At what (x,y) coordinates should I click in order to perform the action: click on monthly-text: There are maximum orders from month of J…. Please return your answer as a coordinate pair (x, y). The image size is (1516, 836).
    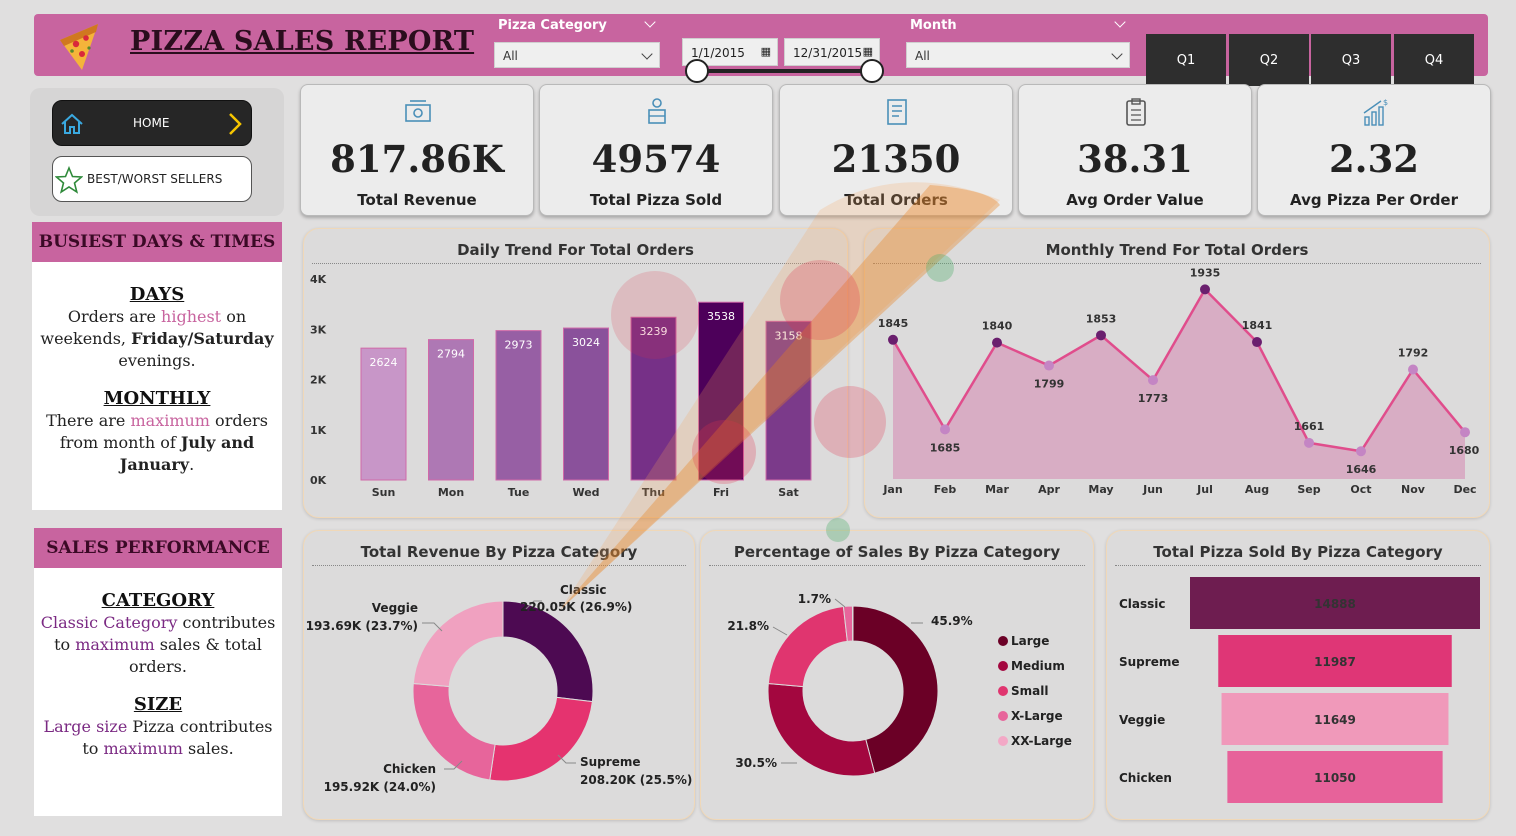
    Looking at the image, I should click on (157, 443).